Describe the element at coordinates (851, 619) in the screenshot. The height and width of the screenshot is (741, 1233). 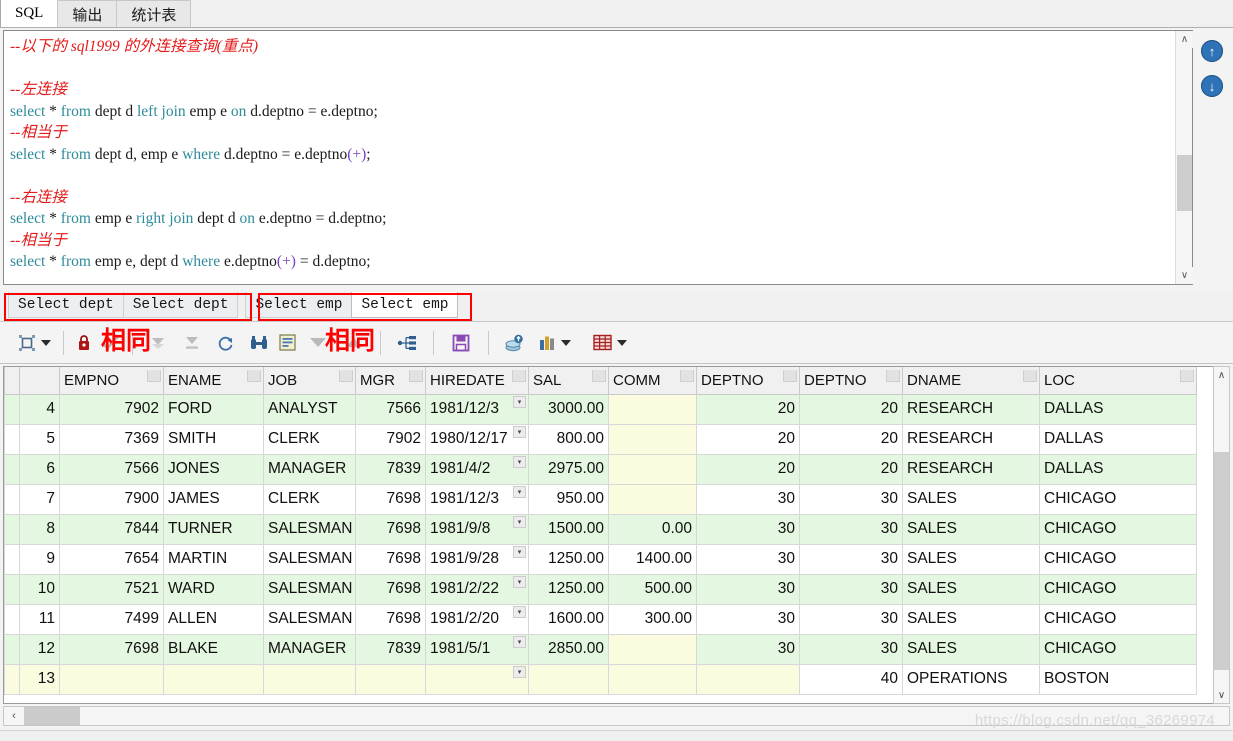
I see `cell-deptno-11: 30` at that location.